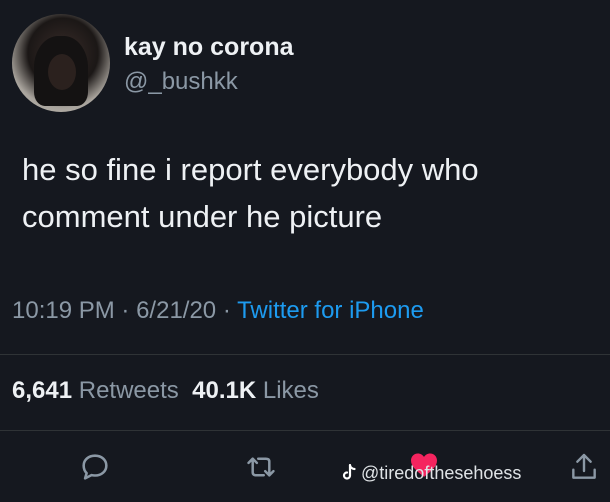  I want to click on tiktok-icon, so click(349, 471).